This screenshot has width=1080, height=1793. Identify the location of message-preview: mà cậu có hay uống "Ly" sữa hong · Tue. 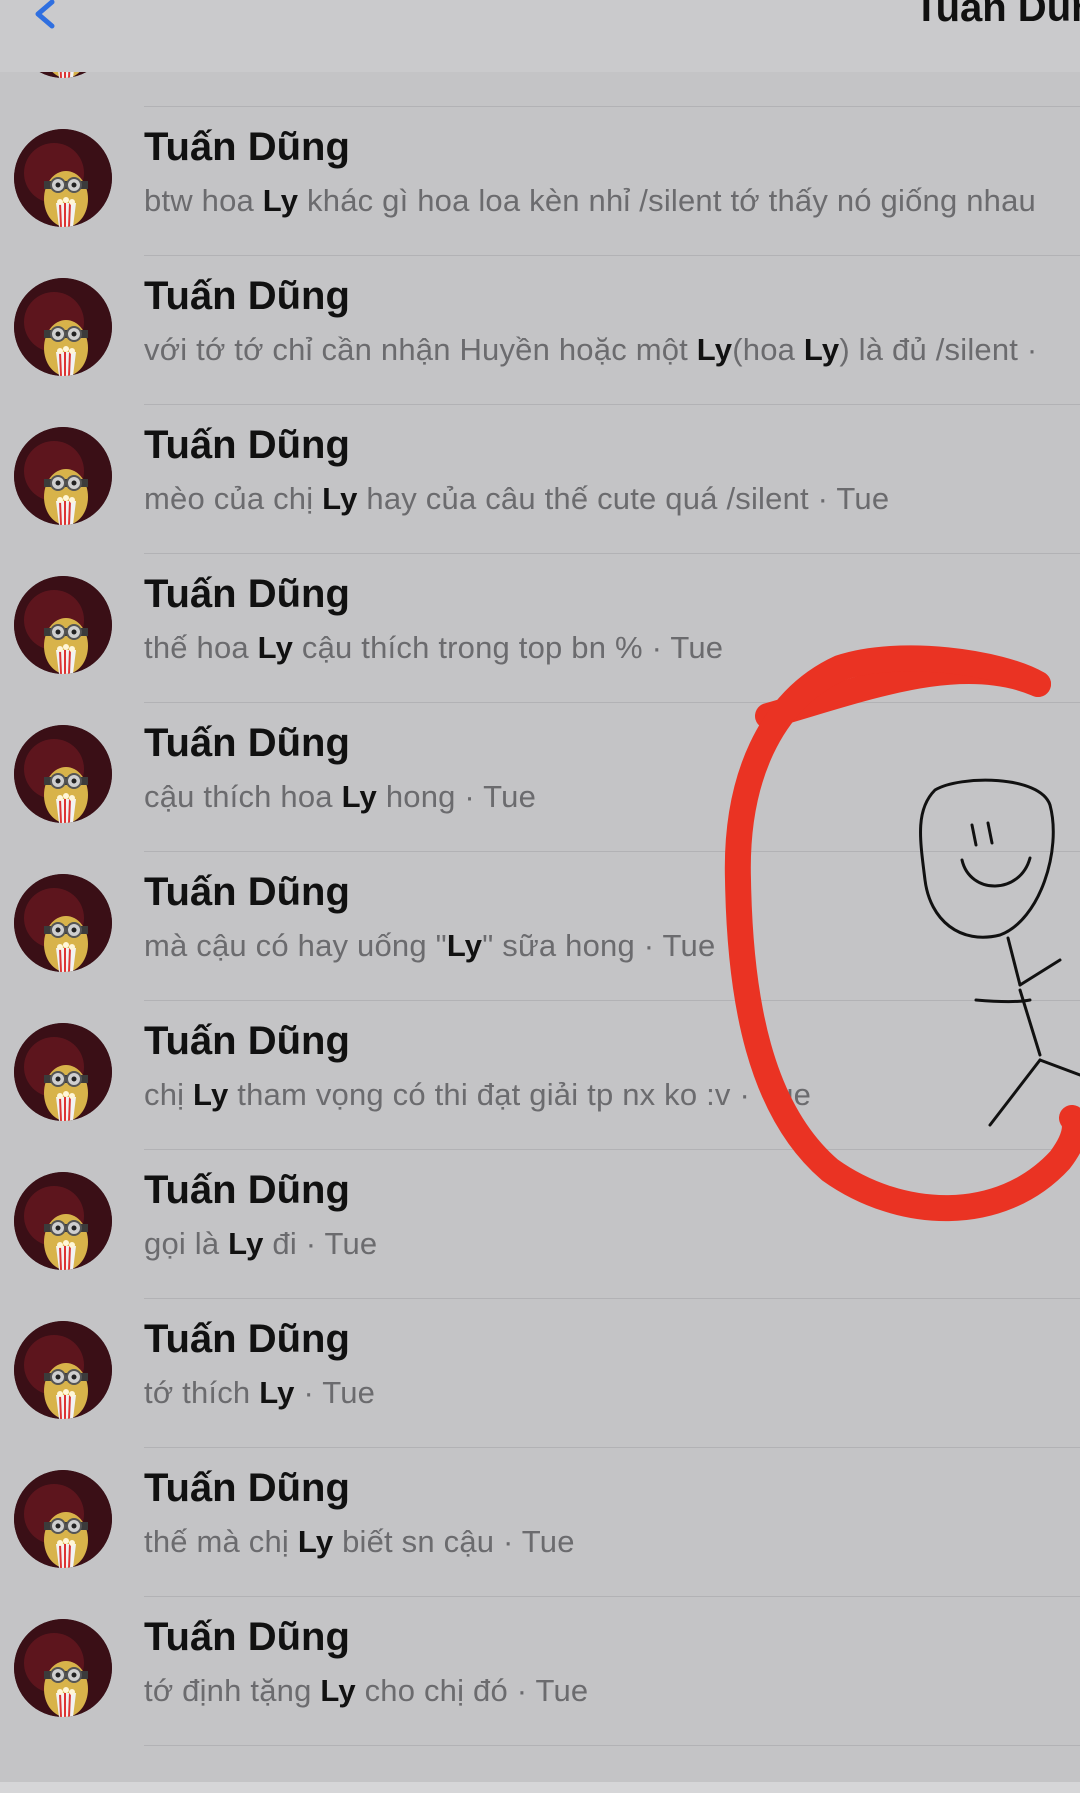
(429, 946).